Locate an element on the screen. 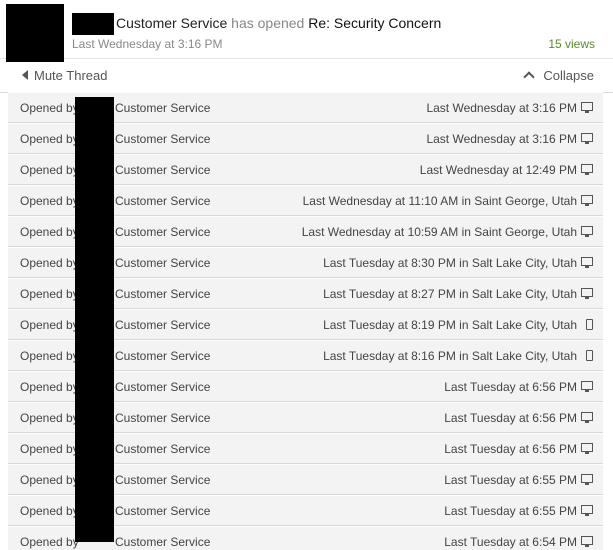 The width and height of the screenshot is (613, 550). open-timestamp: Last Tuesday at 6:54 PM is located at coordinates (510, 542).